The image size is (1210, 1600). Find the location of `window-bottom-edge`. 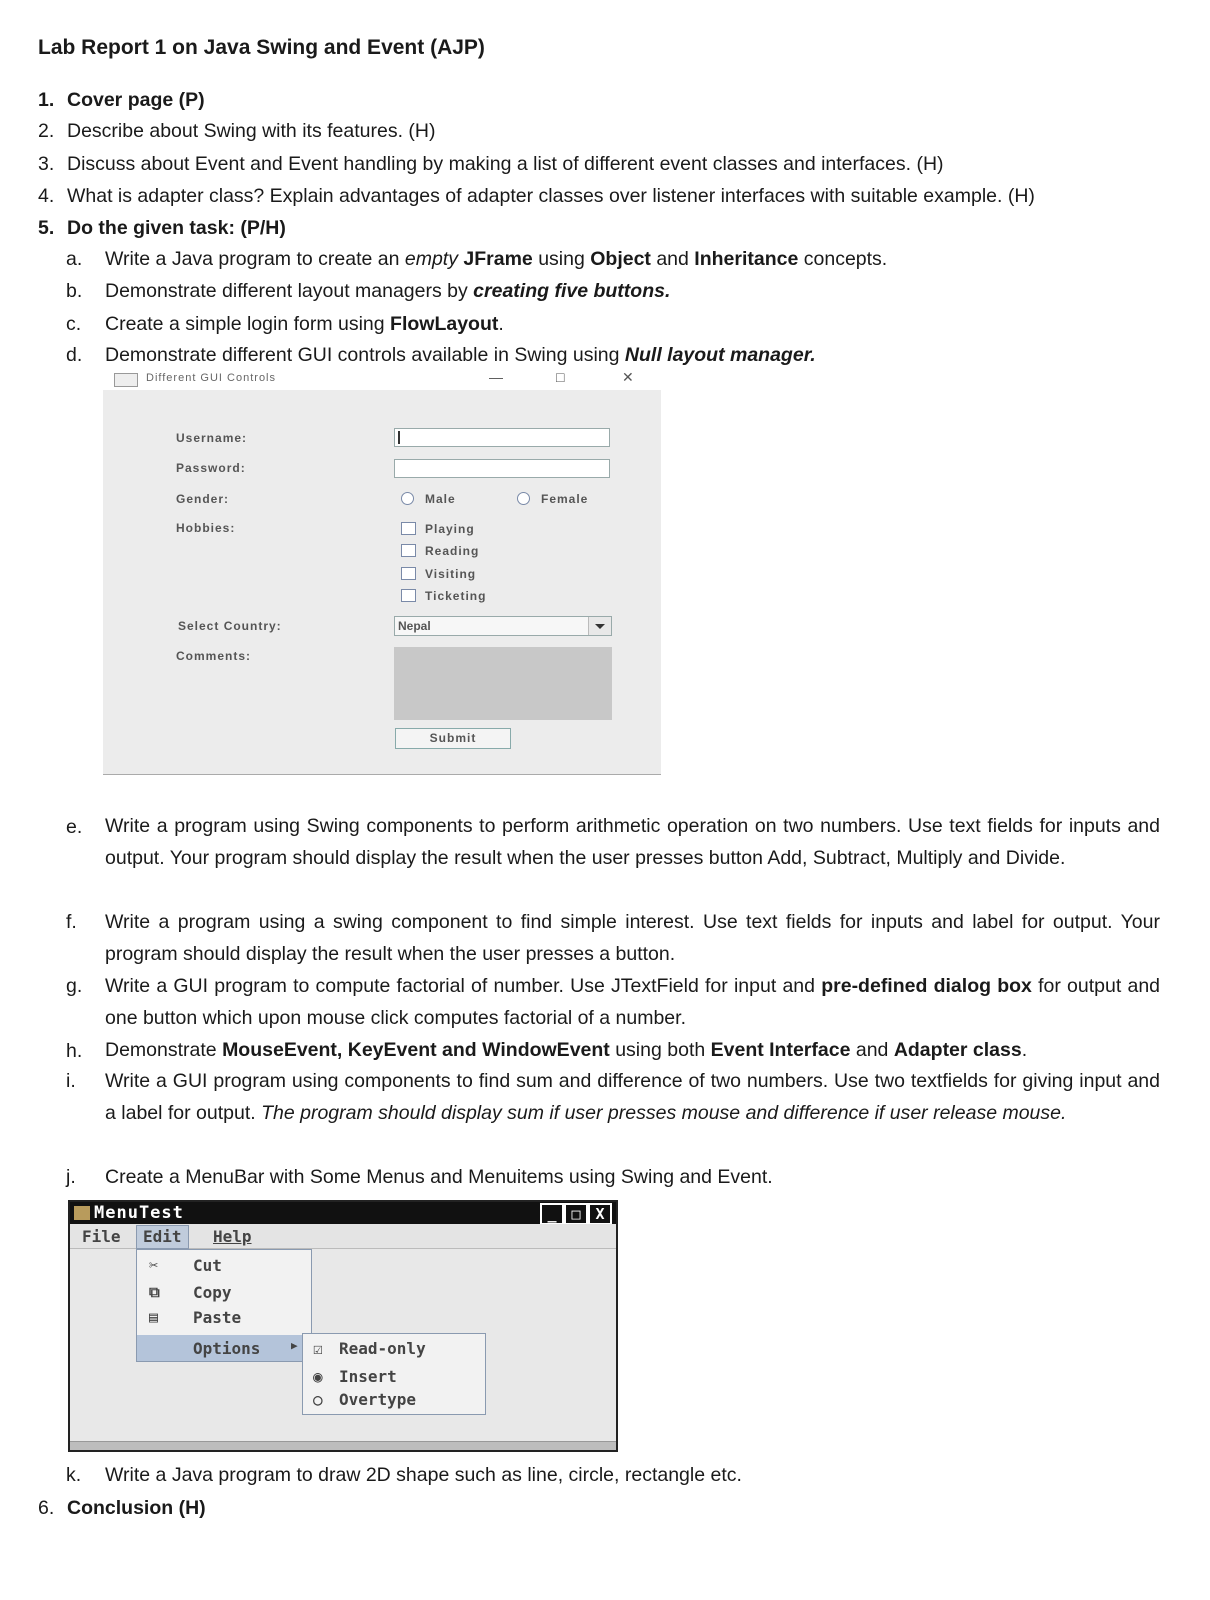

window-bottom-edge is located at coordinates (343, 1445).